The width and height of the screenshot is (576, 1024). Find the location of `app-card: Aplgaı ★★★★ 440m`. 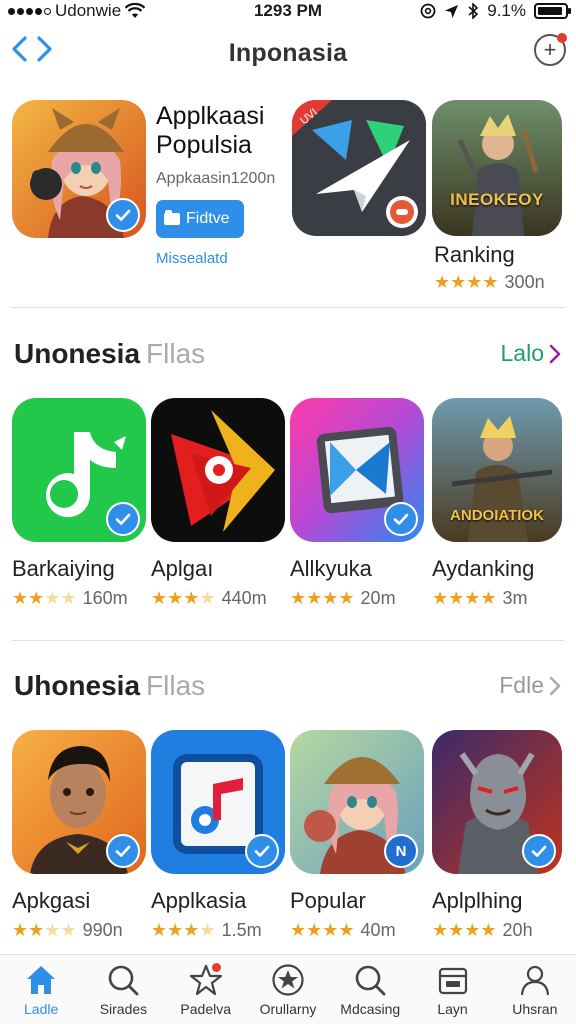

app-card: Aplgaı ★★★★ 440m is located at coordinates (219, 503).